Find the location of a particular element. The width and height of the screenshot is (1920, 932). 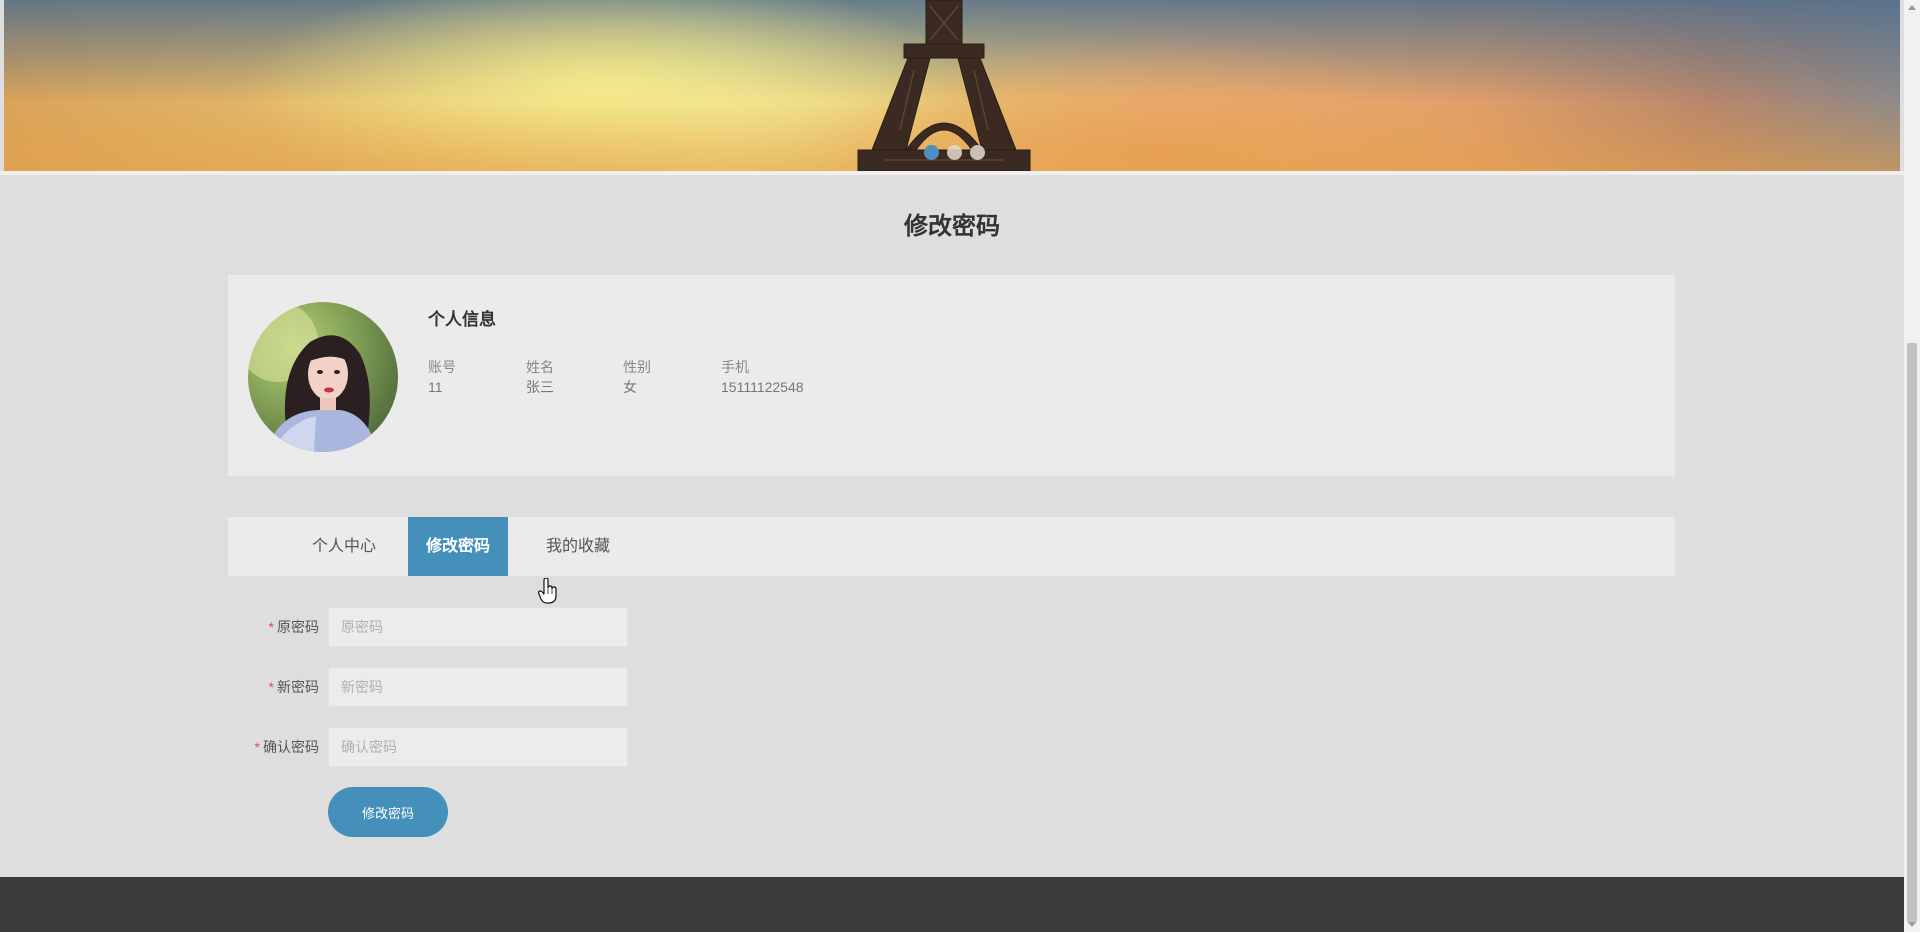

scrollbar-thumb is located at coordinates (1912, 633).